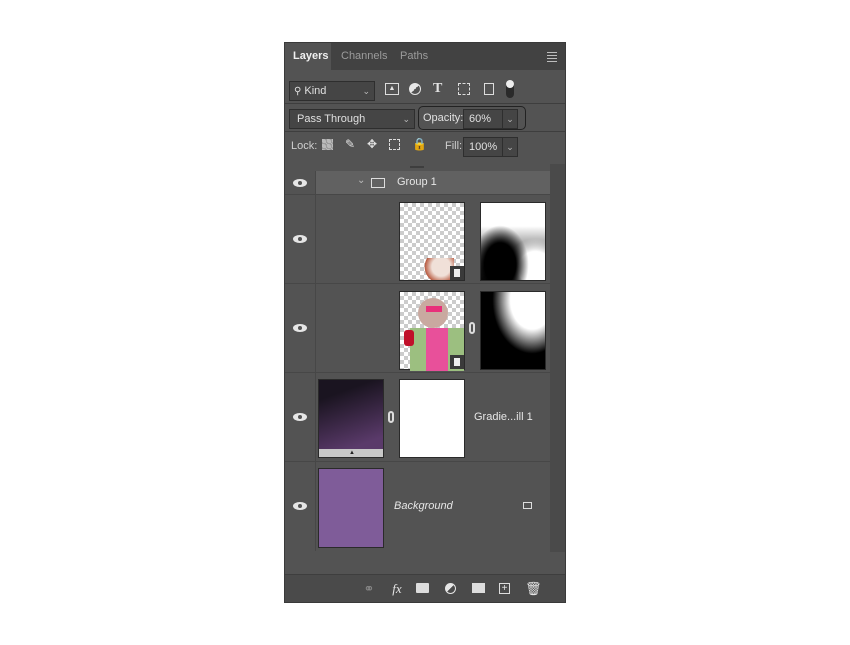 The image size is (850, 645). I want to click on panel-menu-icon, so click(552, 57).